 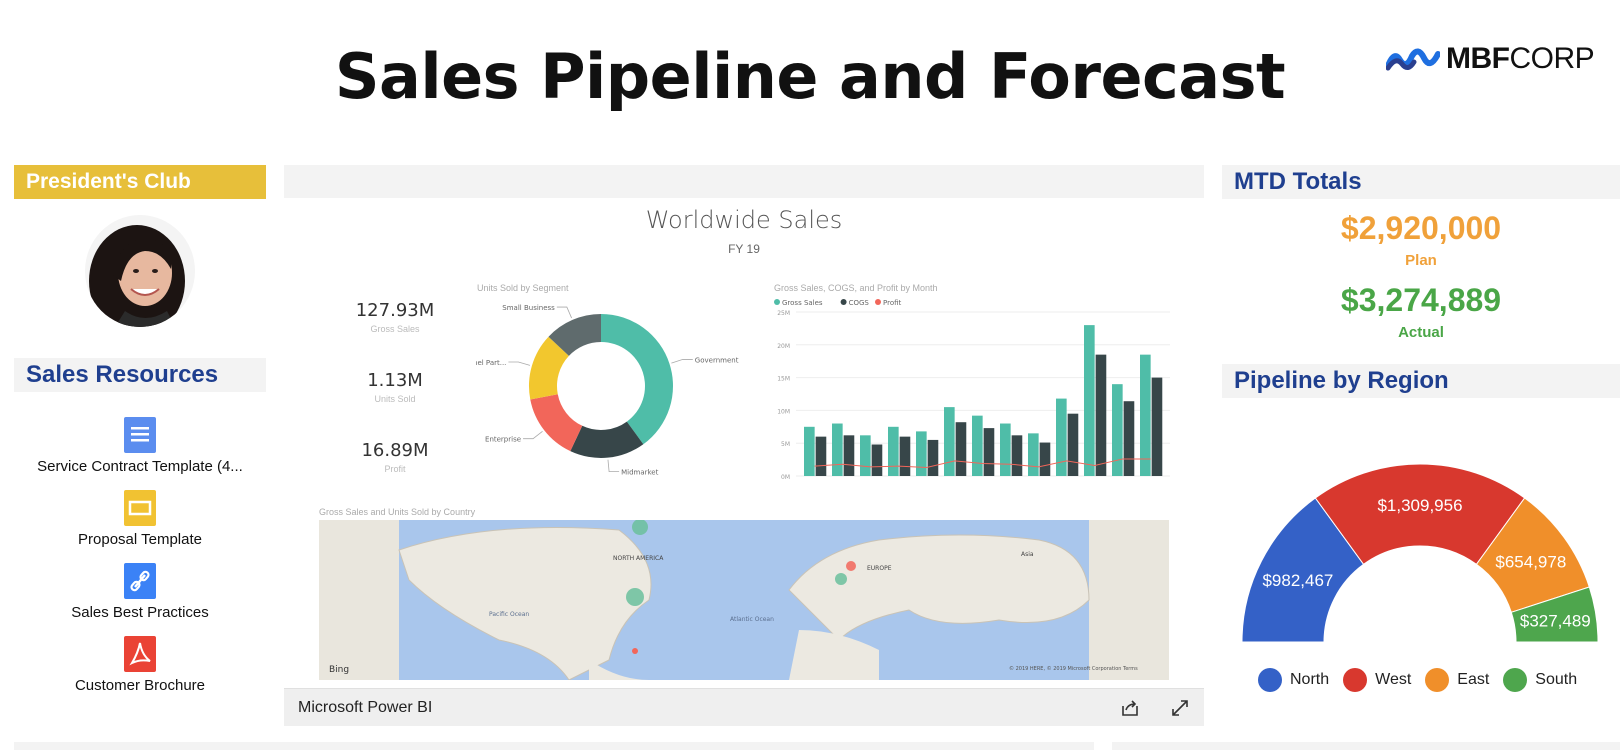 What do you see at coordinates (1421, 182) in the screenshot?
I see `mtd-totals-header: MTD Totals` at bounding box center [1421, 182].